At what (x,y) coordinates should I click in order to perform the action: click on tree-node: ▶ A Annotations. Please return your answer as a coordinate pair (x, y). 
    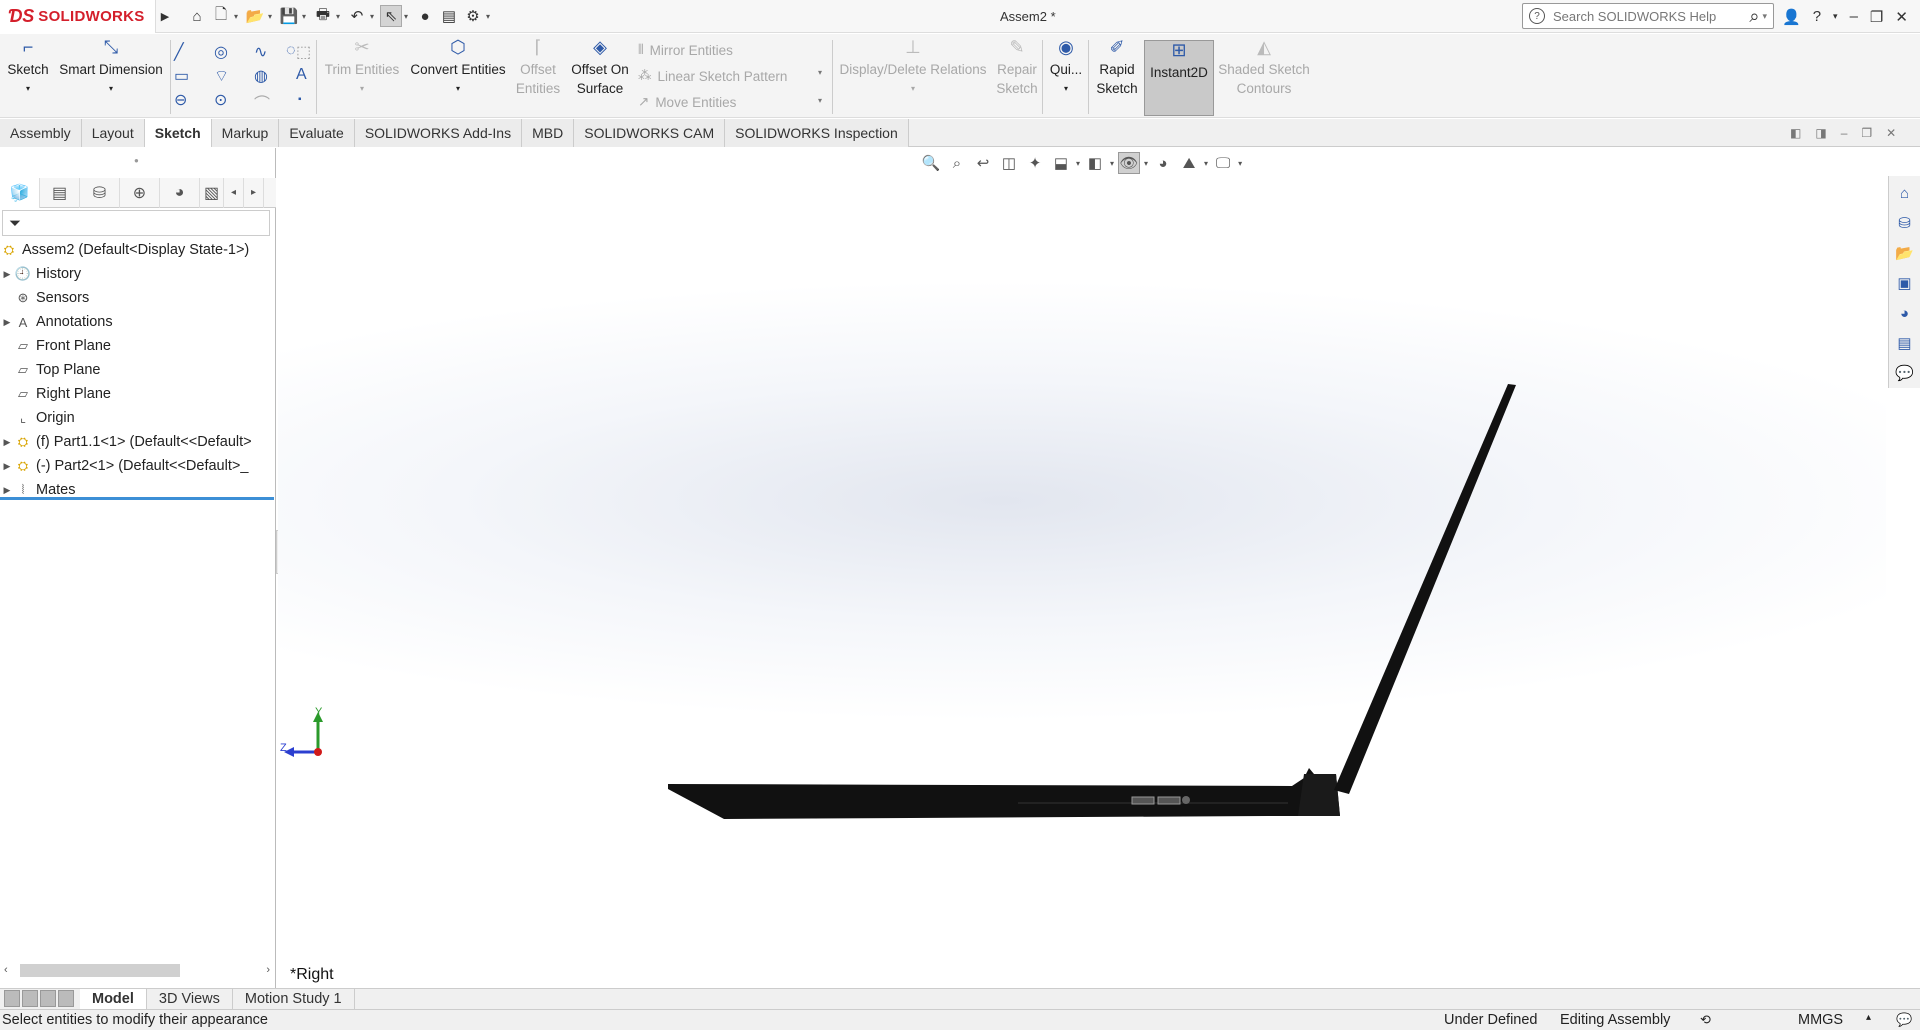
    Looking at the image, I should click on (138, 322).